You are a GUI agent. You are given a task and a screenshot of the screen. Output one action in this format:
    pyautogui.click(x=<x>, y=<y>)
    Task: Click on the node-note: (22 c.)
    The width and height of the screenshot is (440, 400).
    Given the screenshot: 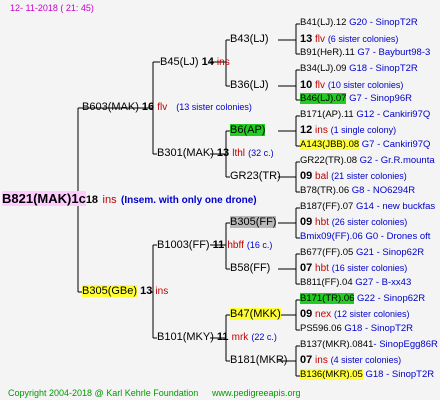 What is the action you would take?
    pyautogui.click(x=264, y=337)
    